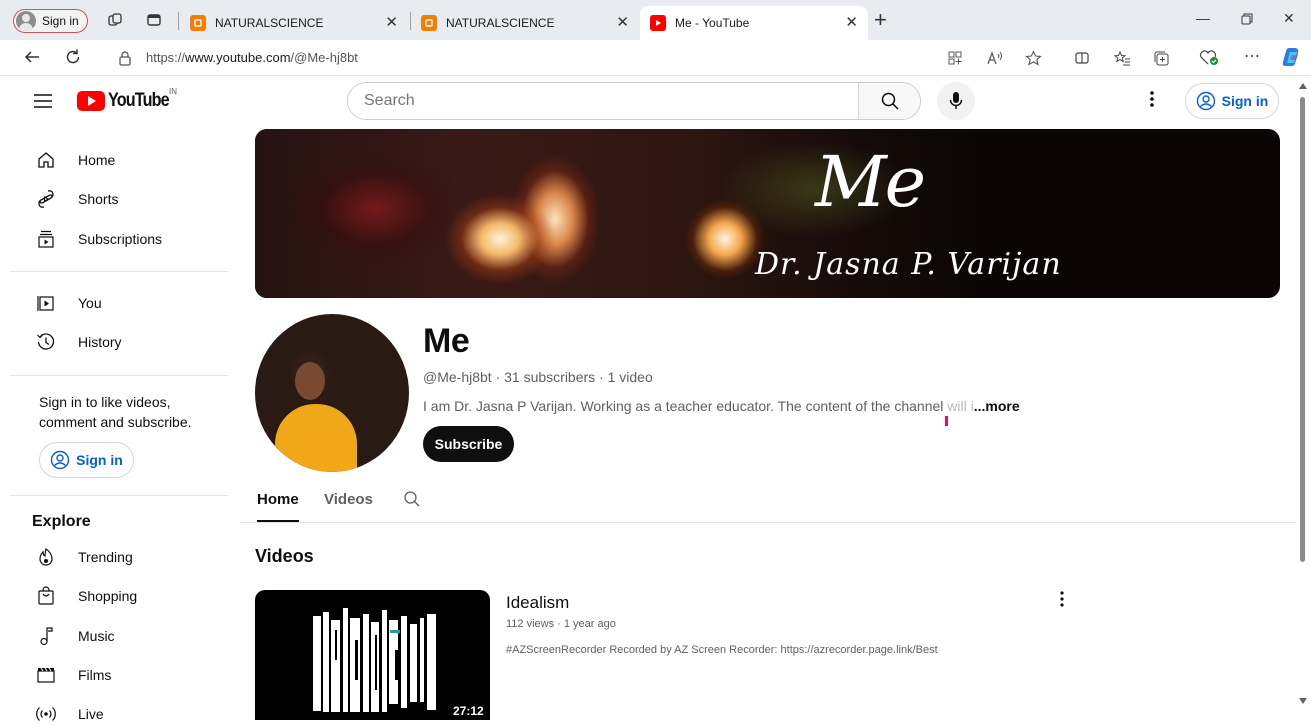  I want to click on sidebar-item-history: History, so click(78, 342).